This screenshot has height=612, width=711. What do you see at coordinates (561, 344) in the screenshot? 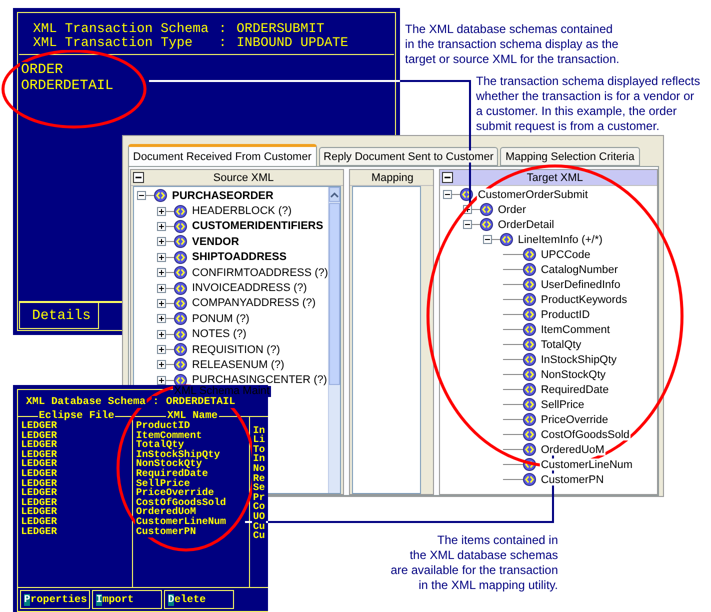
I see `tree-item: TotalQty` at bounding box center [561, 344].